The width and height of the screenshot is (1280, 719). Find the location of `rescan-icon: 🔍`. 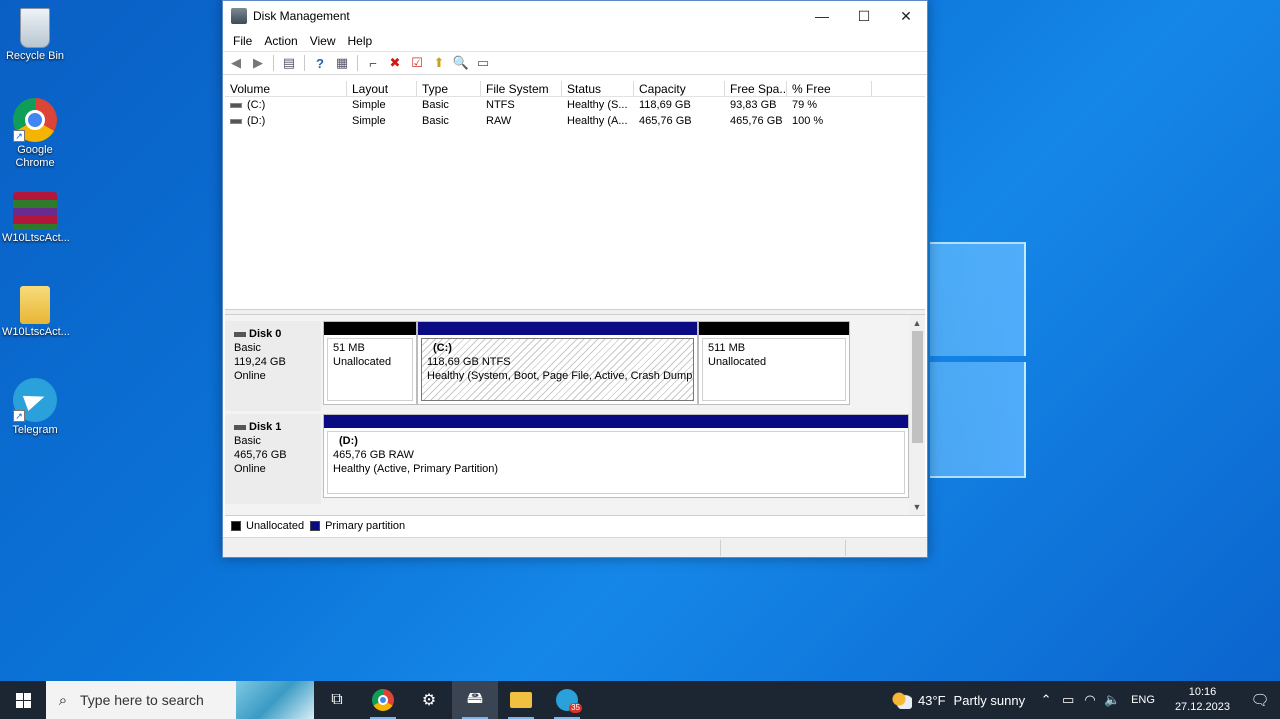

rescan-icon: 🔍 is located at coordinates (461, 63).